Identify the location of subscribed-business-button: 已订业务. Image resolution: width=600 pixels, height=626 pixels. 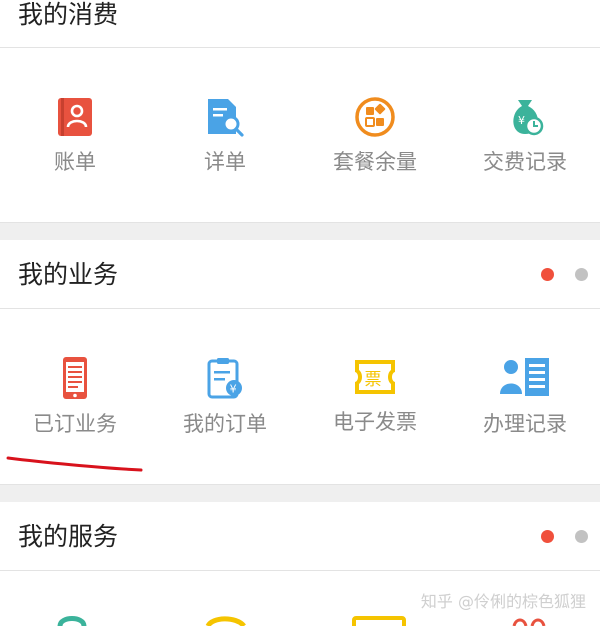
(75, 395).